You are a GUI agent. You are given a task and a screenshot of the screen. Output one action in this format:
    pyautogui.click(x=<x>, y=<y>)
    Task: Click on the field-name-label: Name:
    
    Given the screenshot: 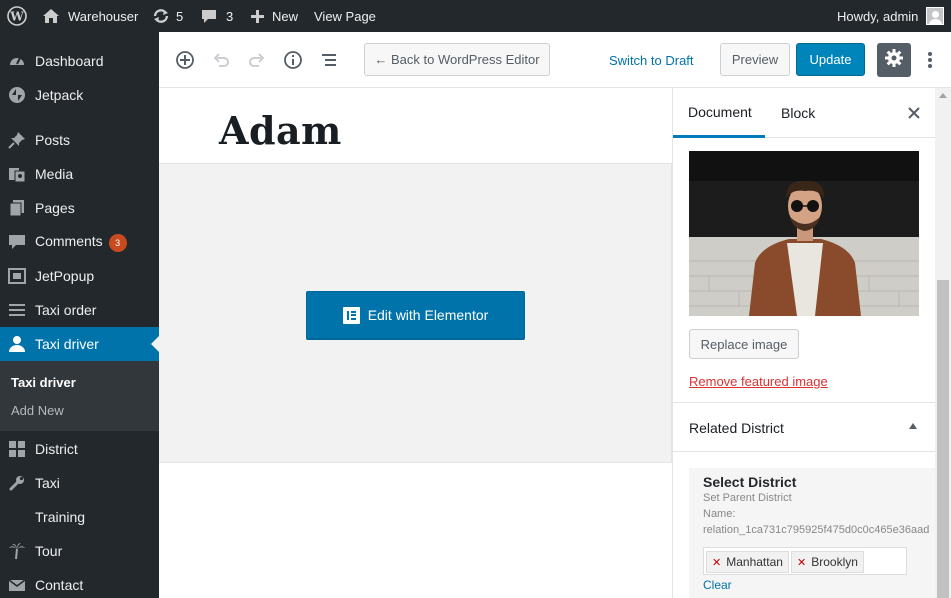 What is the action you would take?
    pyautogui.click(x=719, y=514)
    